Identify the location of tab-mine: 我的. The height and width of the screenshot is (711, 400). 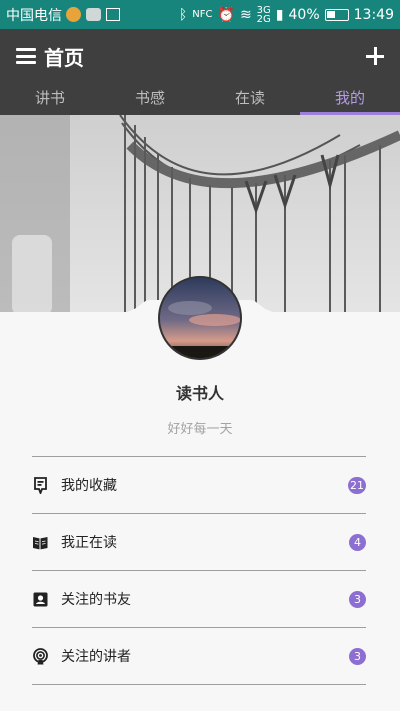
(350, 99).